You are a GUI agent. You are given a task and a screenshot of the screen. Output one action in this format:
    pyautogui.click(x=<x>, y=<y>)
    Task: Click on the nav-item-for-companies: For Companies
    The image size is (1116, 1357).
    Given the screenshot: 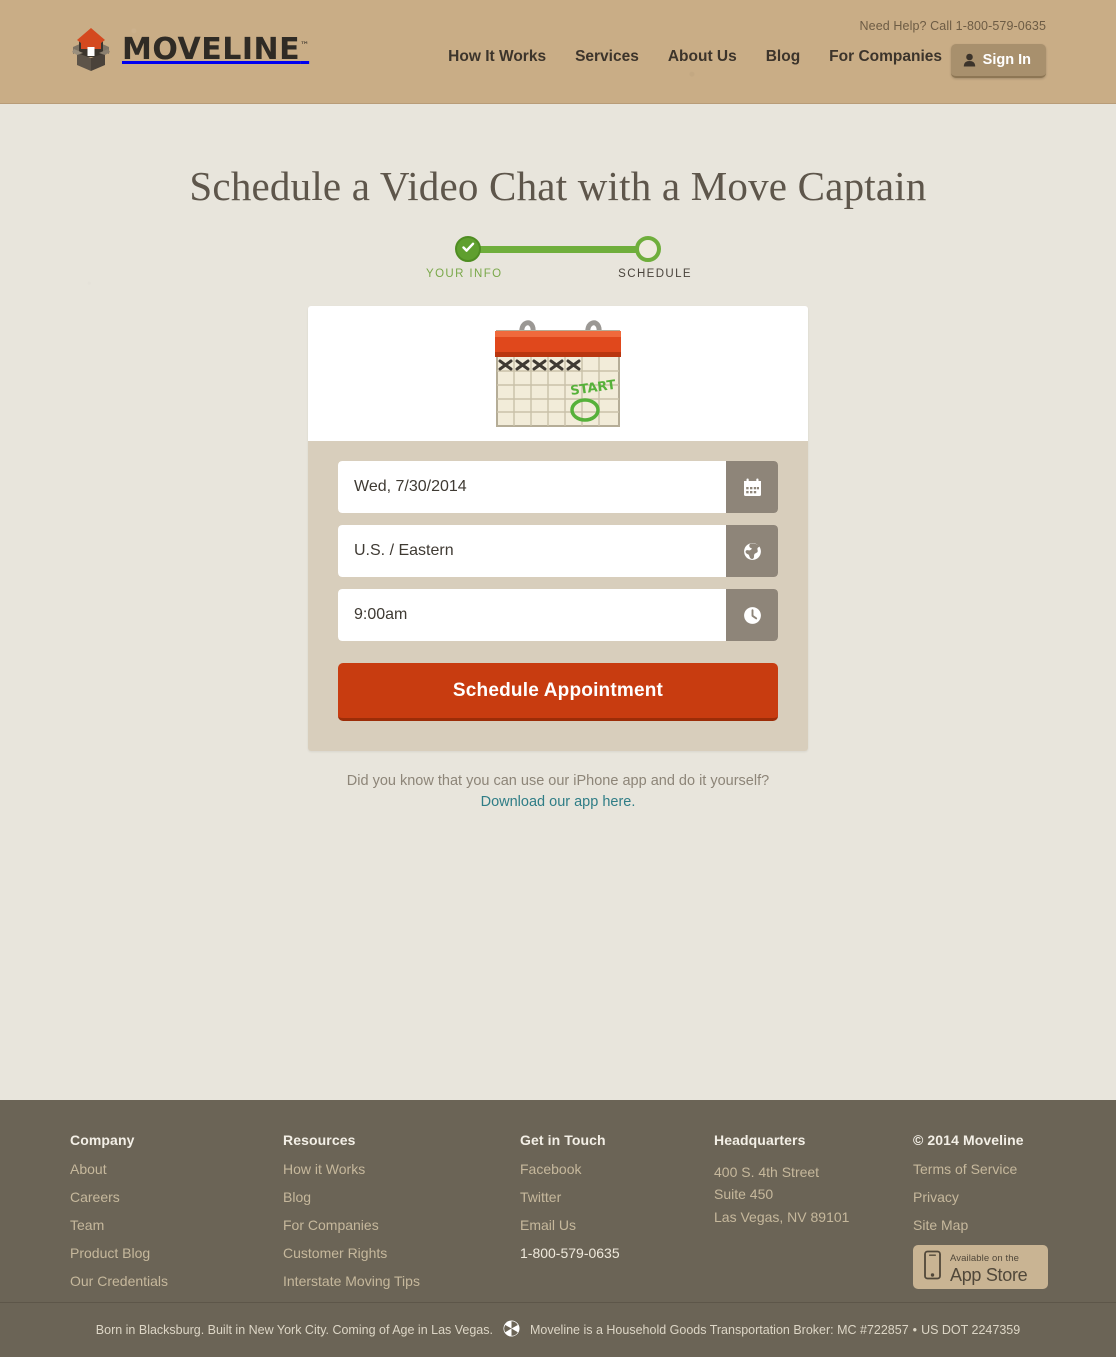 What is the action you would take?
    pyautogui.click(x=885, y=57)
    